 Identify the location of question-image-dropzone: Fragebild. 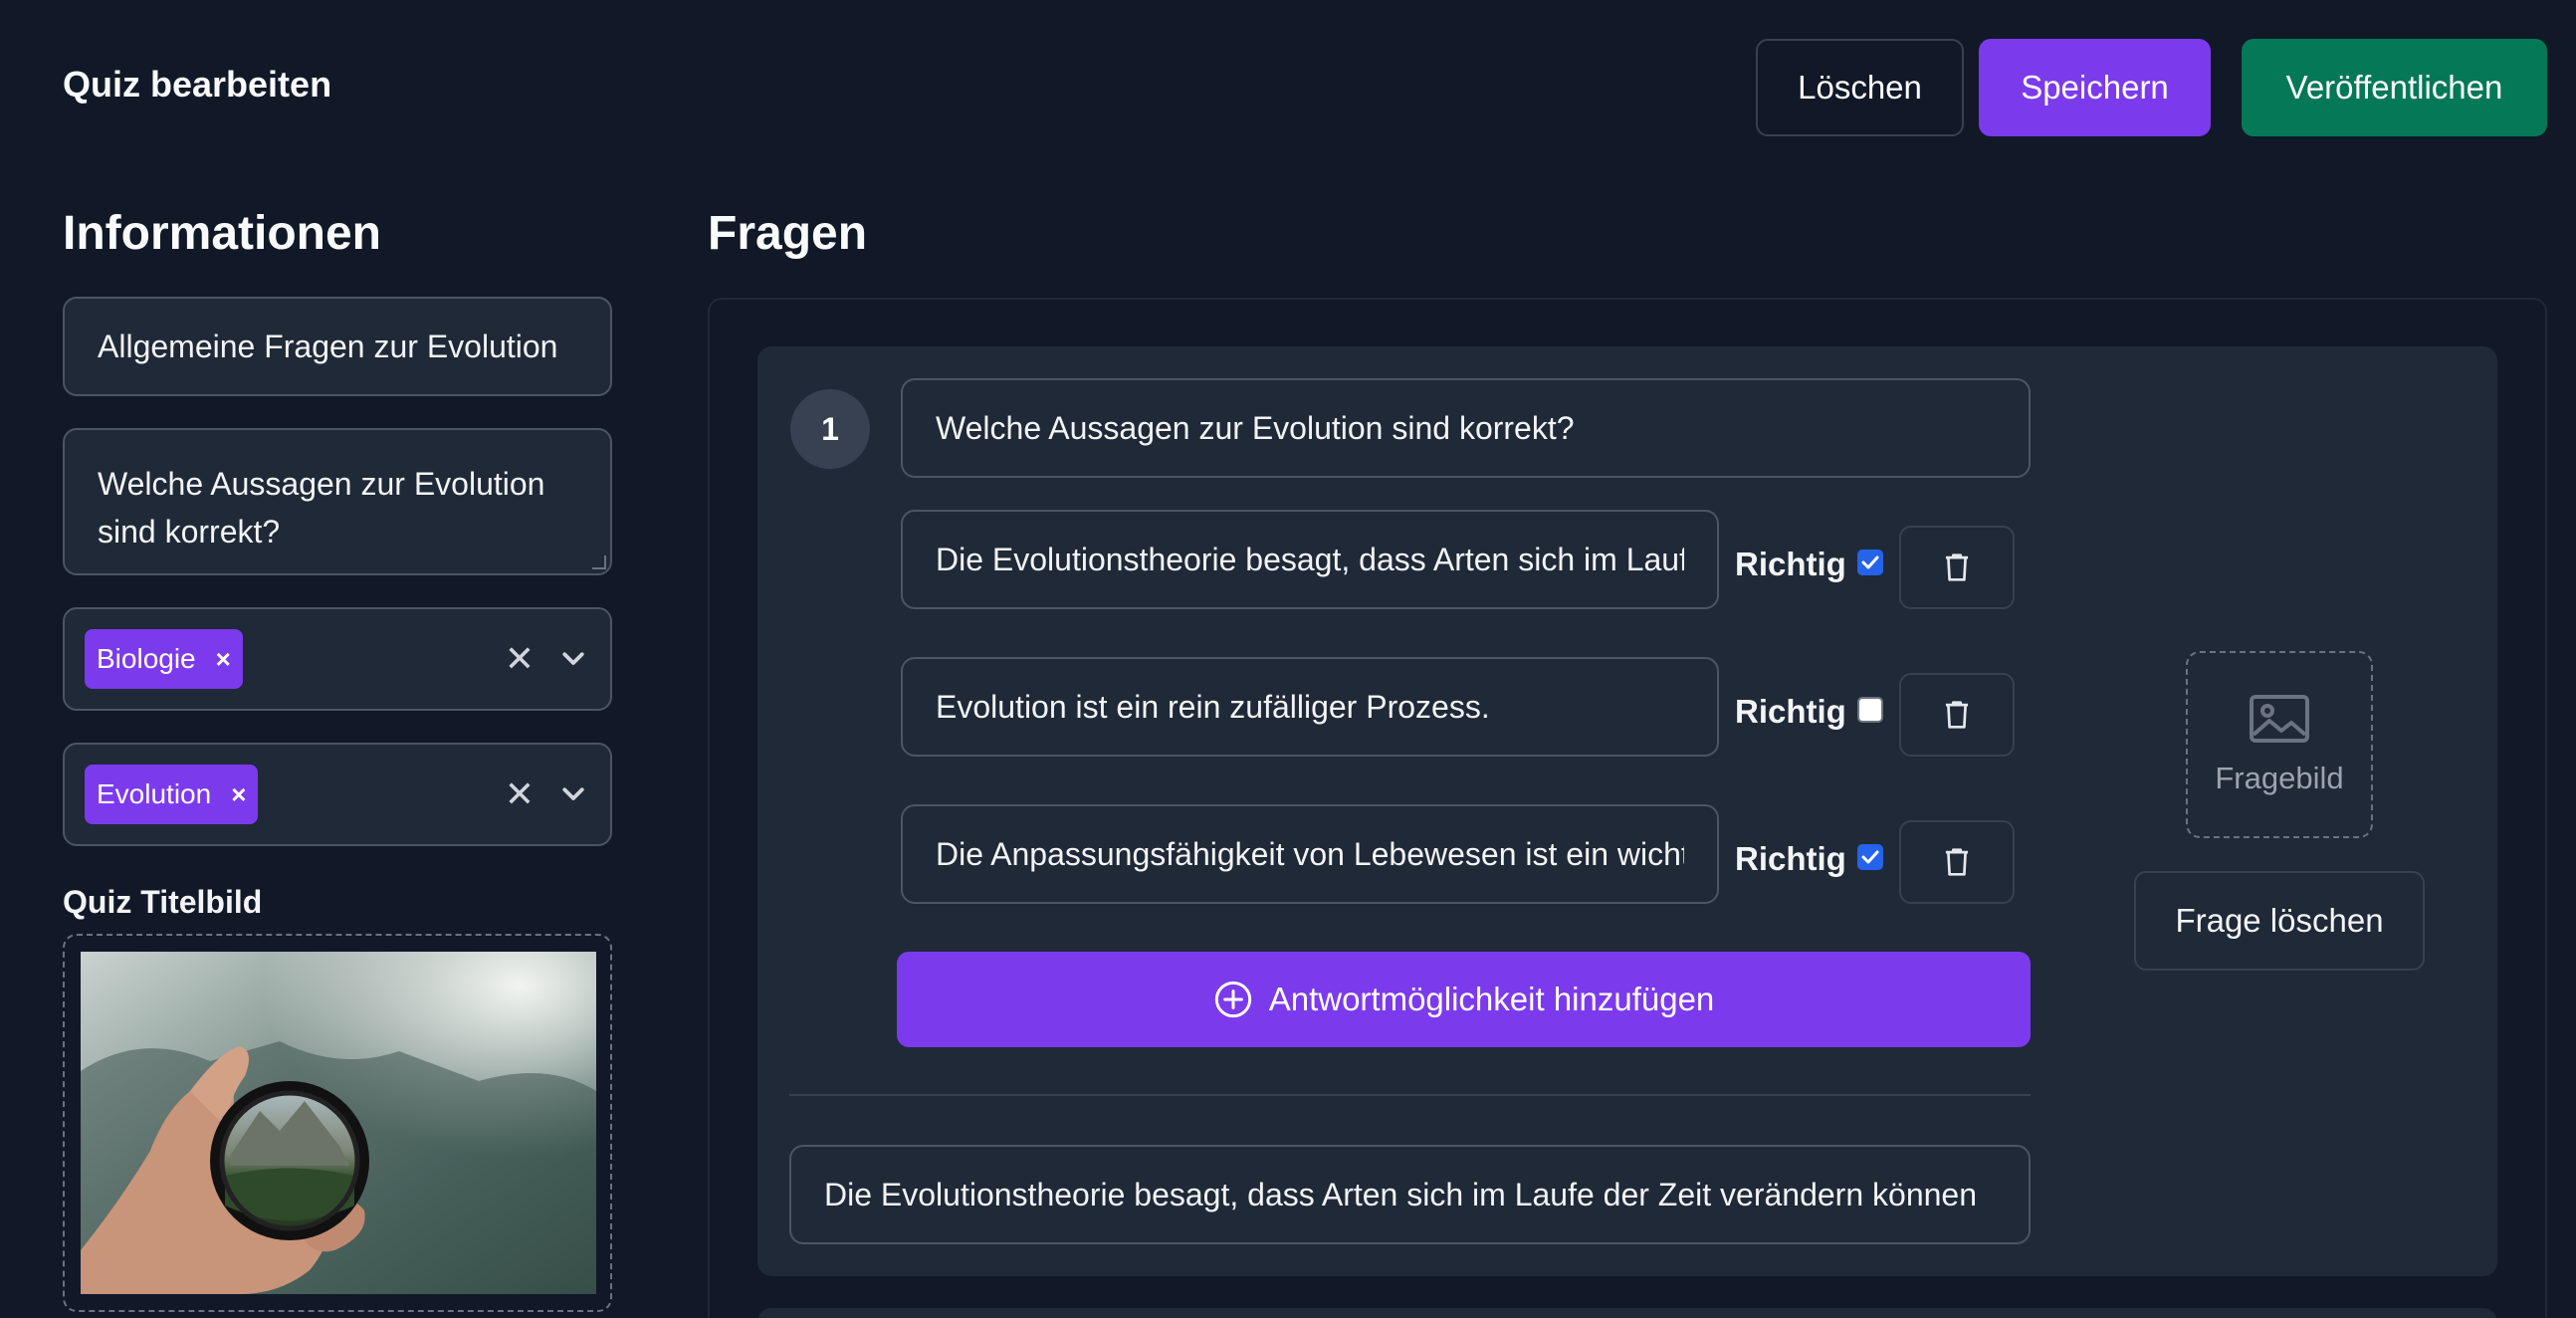
(2279, 744).